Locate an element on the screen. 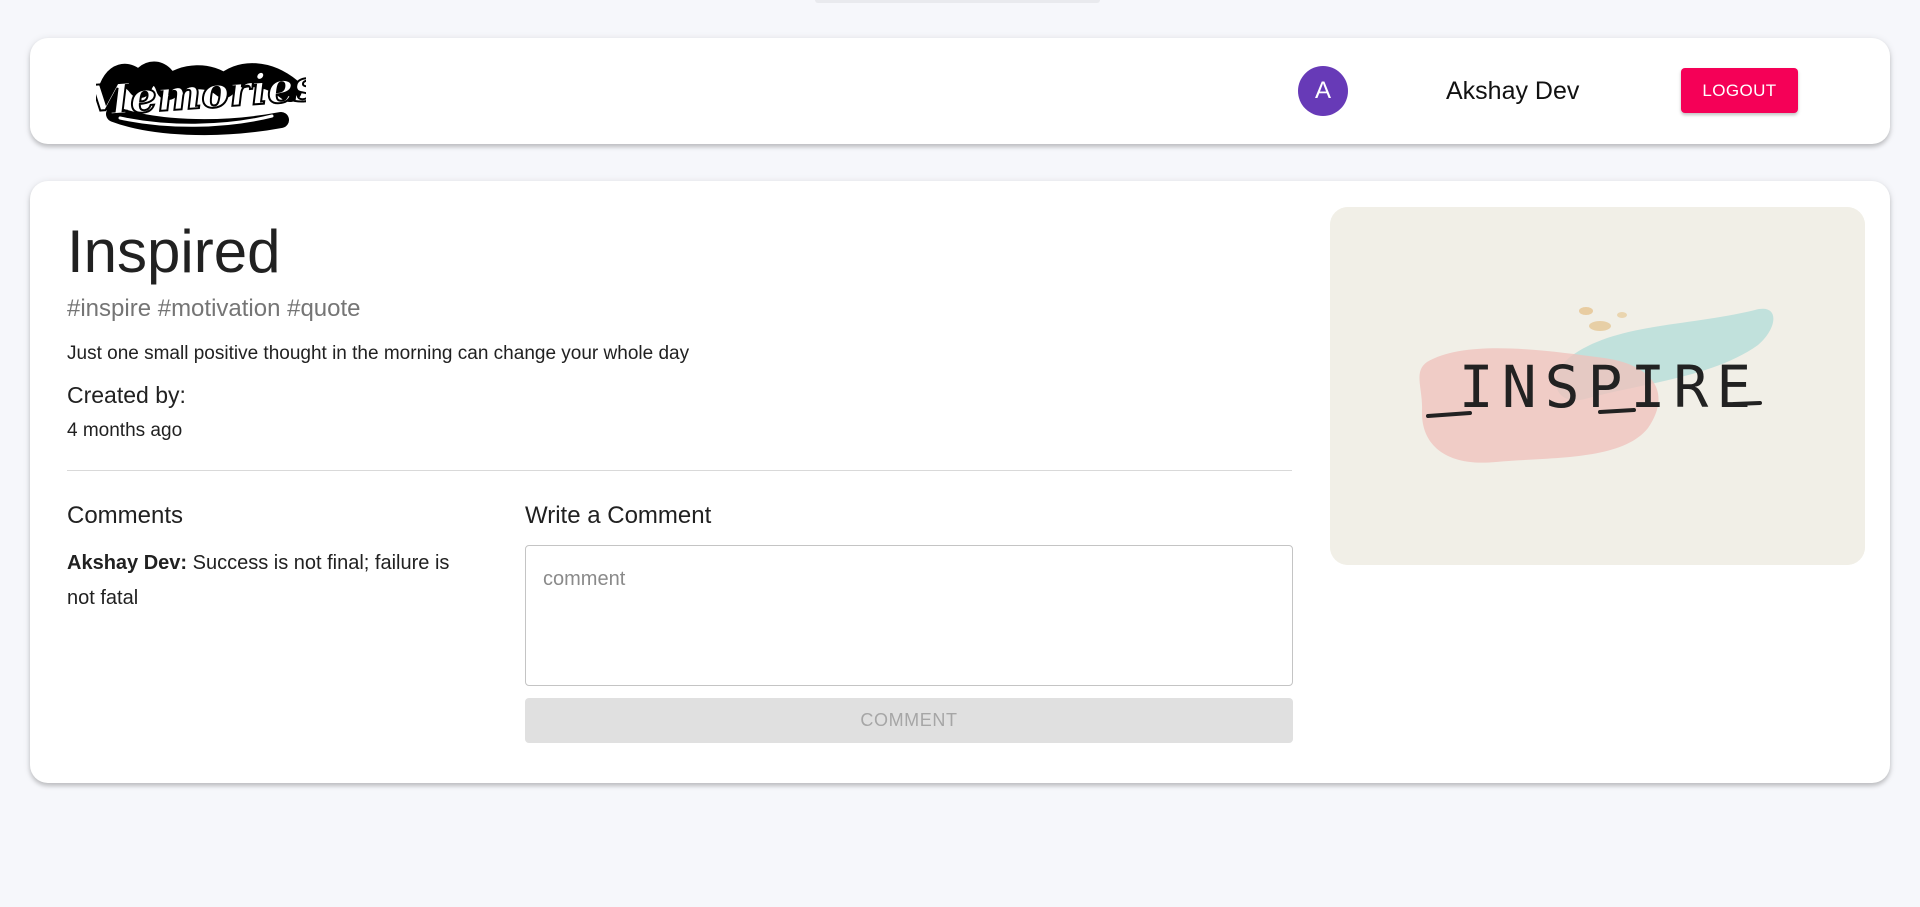 This screenshot has height=907, width=1920. user-name: Akshay Dev is located at coordinates (1513, 91).